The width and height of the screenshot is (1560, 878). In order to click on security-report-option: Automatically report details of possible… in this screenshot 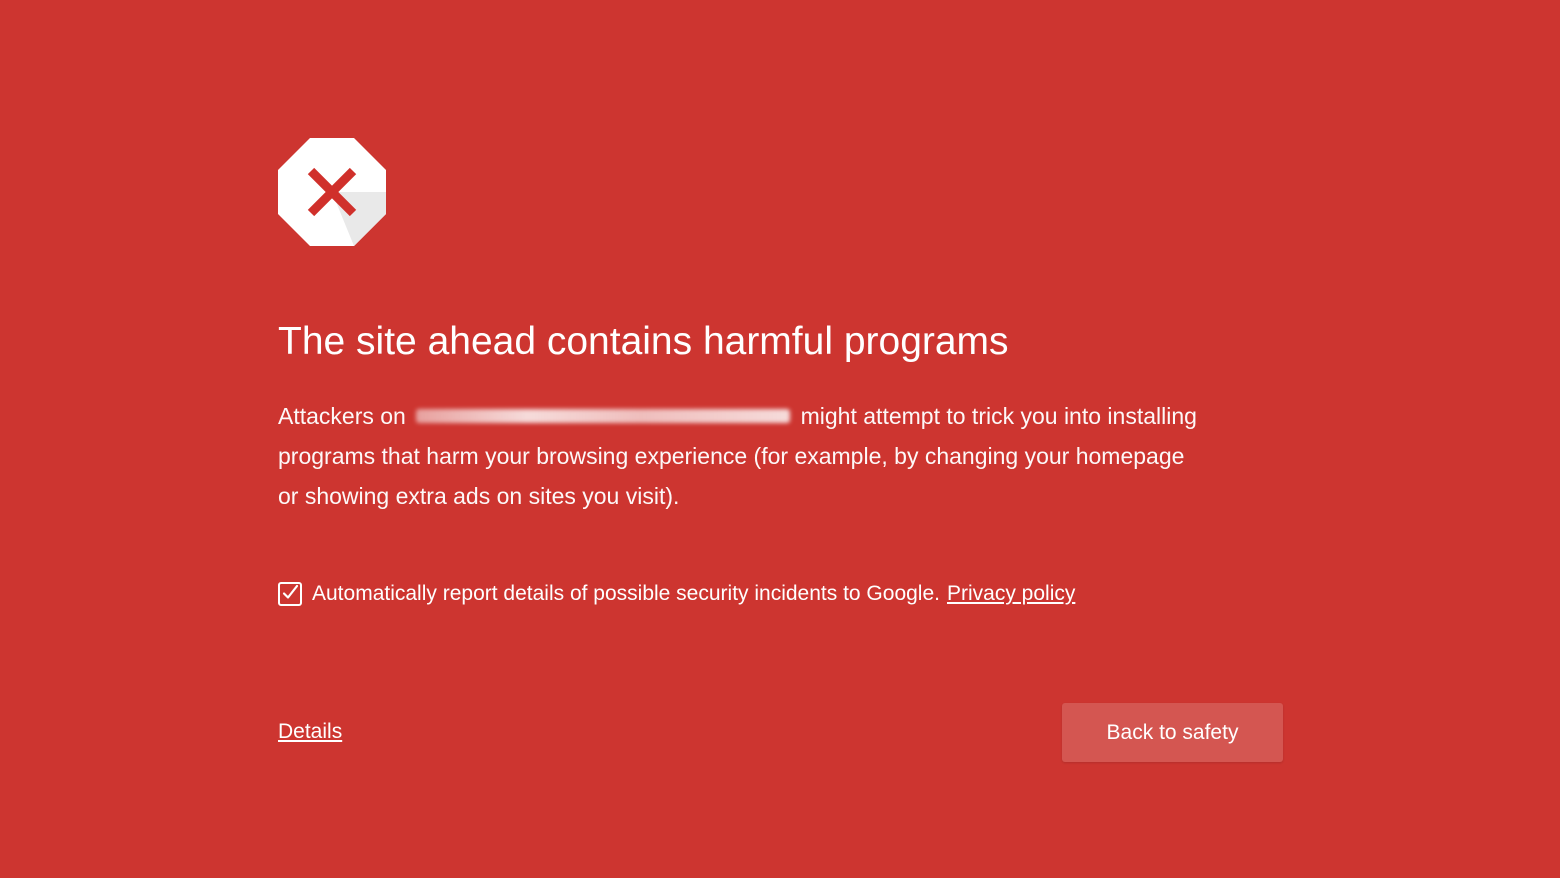, I will do `click(676, 594)`.